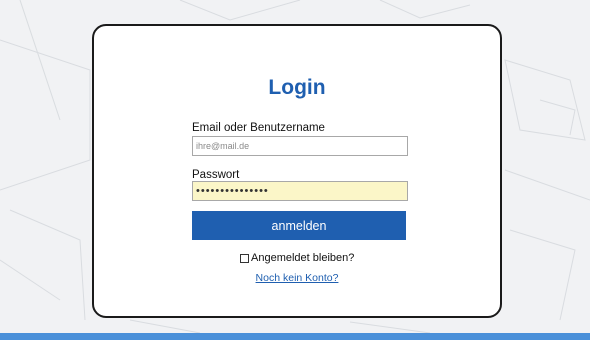 Image resolution: width=590 pixels, height=340 pixels. I want to click on signup-link: Noch kein Konto?, so click(297, 278).